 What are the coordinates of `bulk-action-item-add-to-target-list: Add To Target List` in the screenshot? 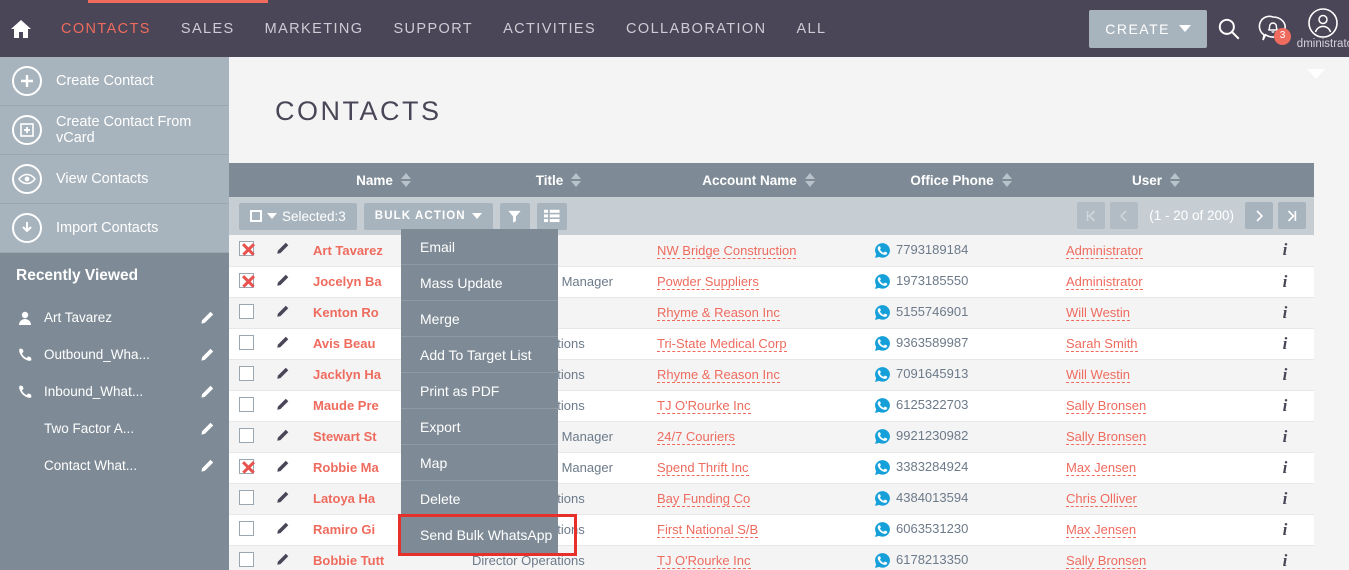 It's located at (479, 355).